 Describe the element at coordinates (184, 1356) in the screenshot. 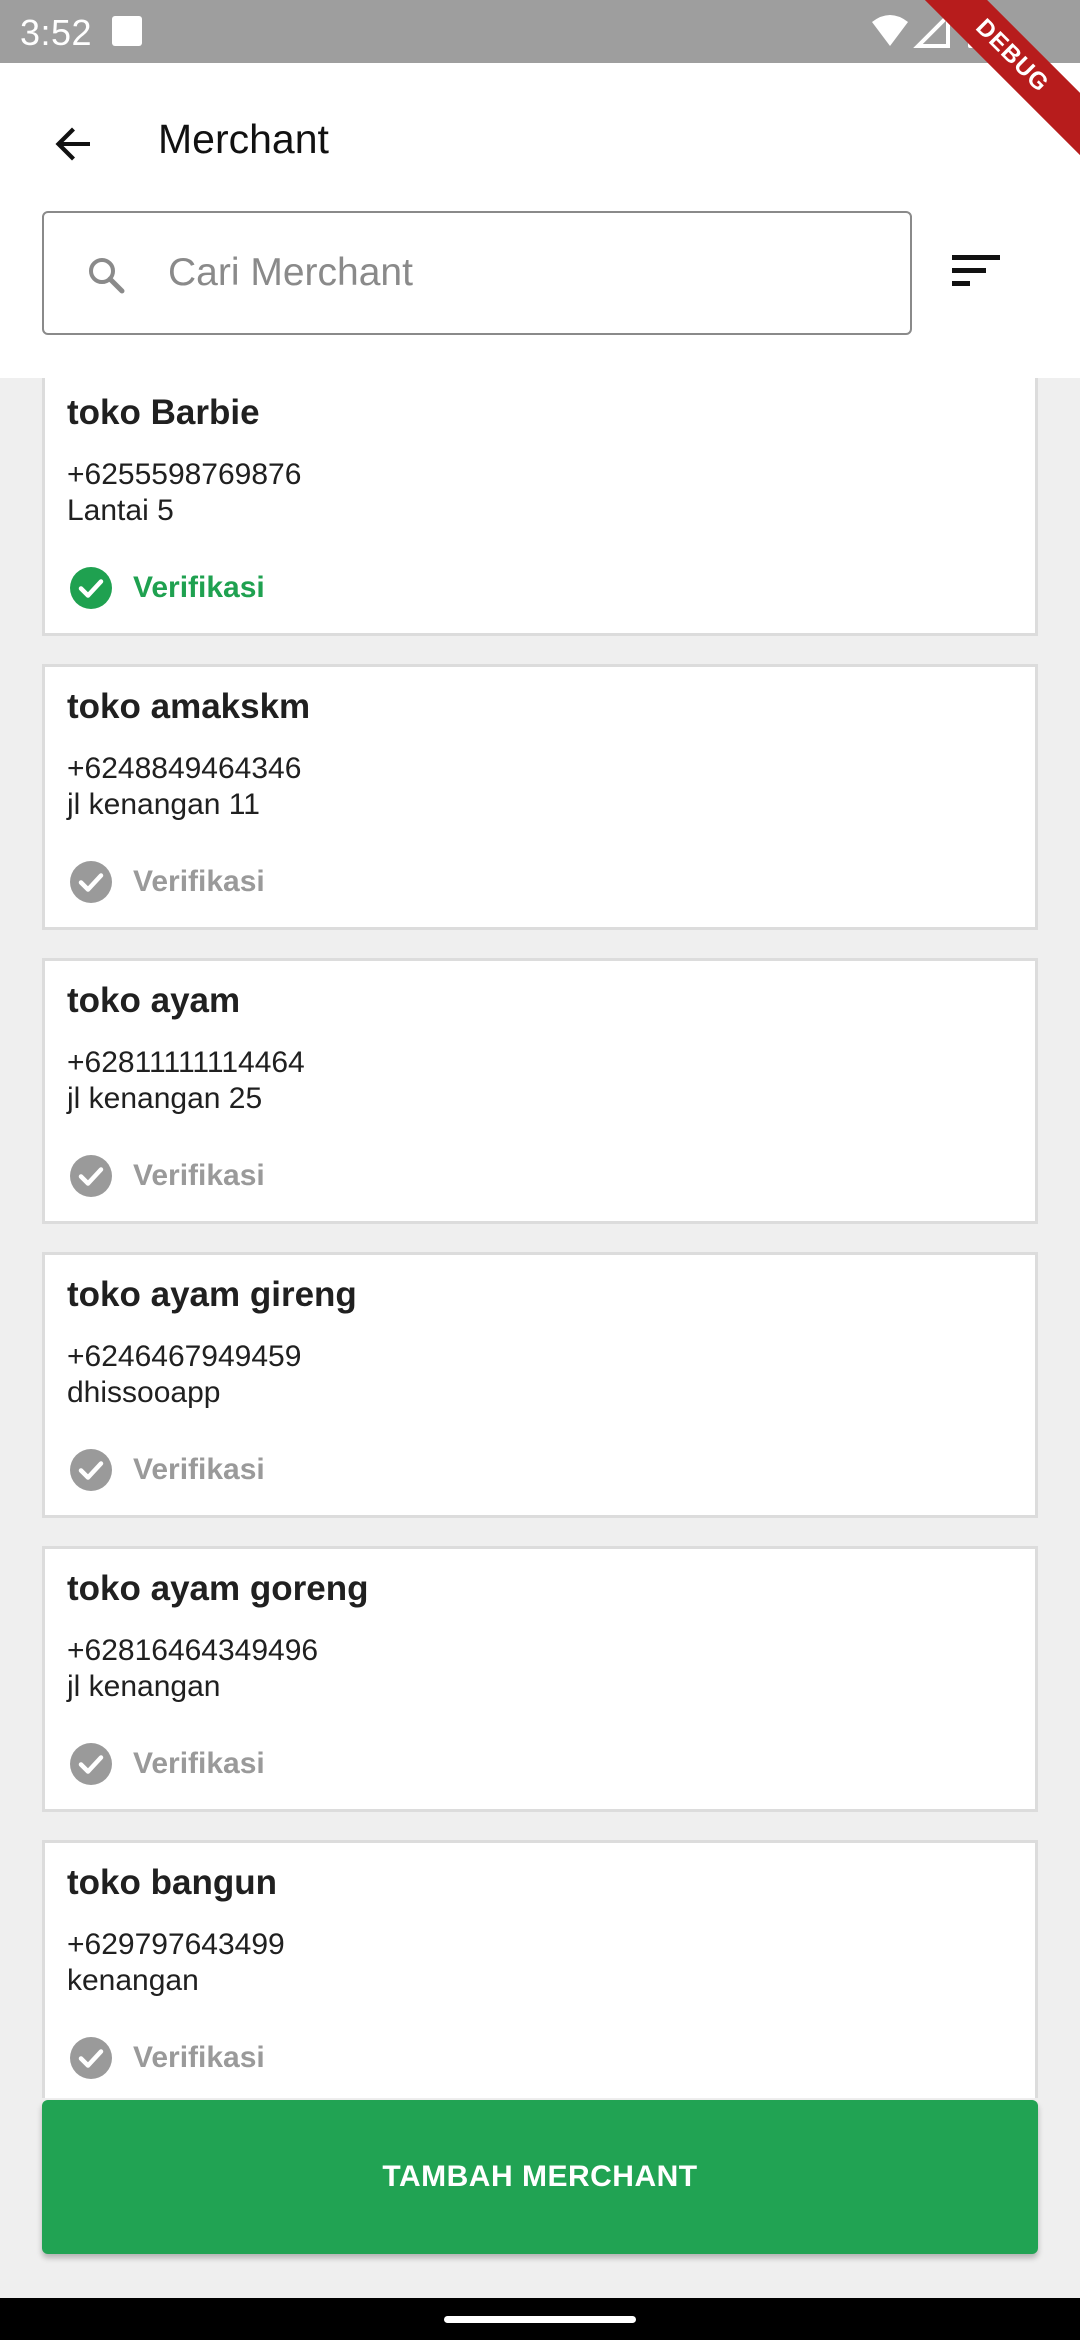

I see `merchant-phone: +6246467949459` at that location.